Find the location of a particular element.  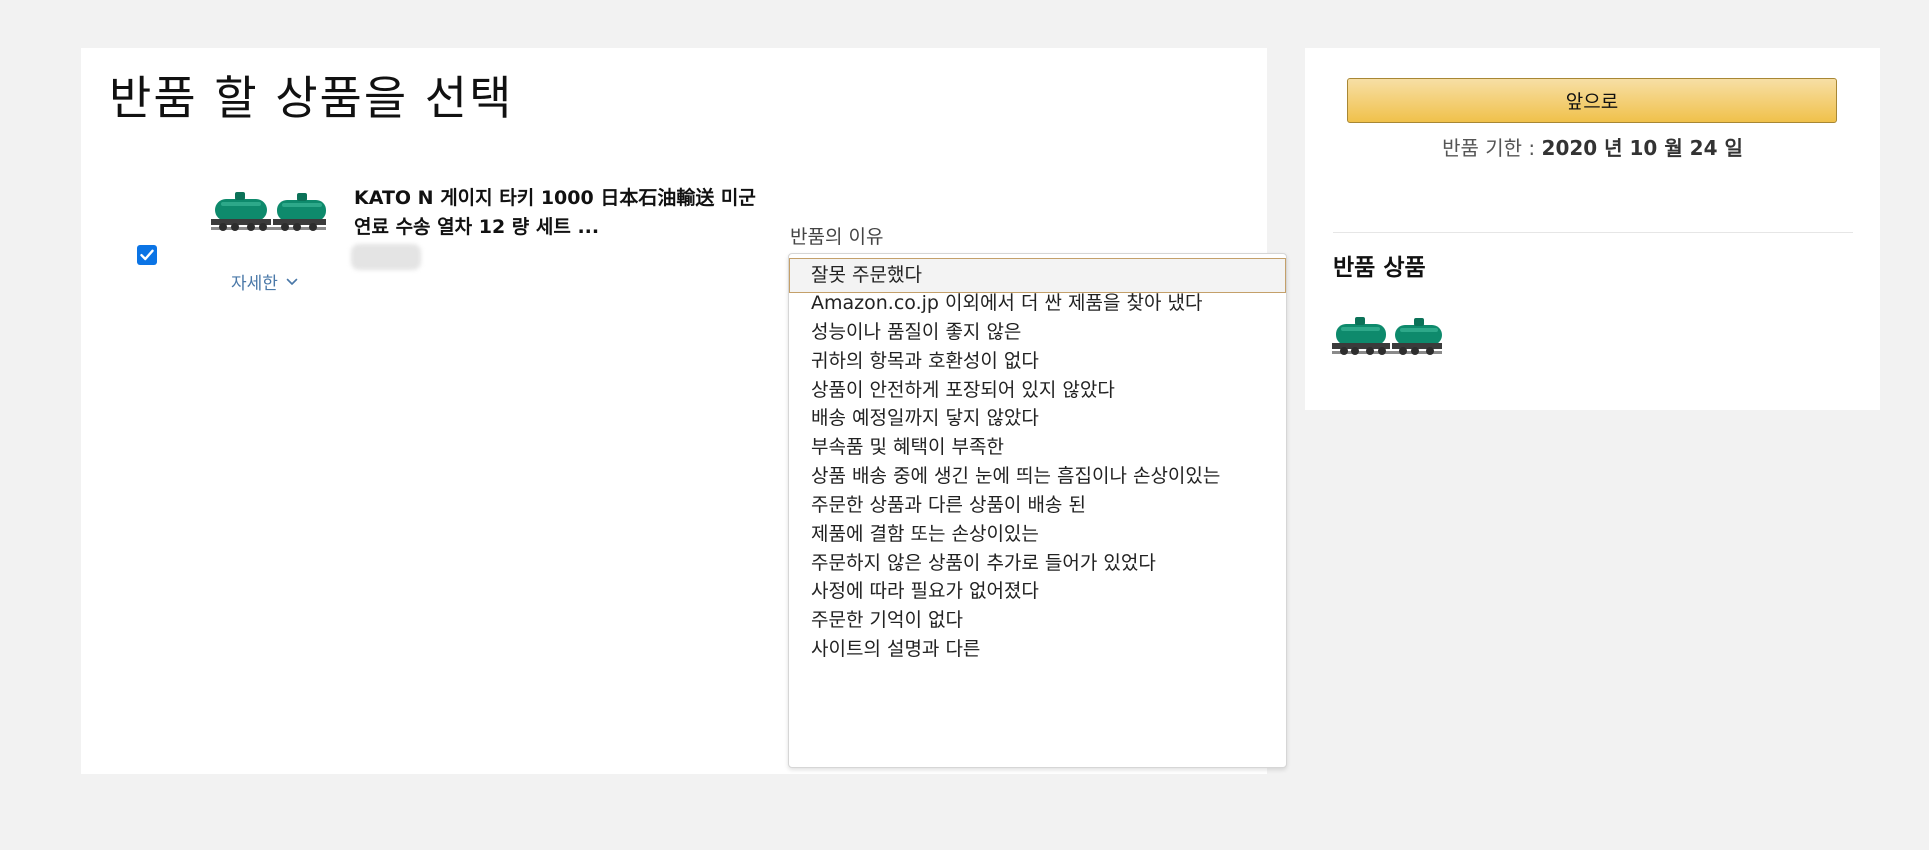

divider is located at coordinates (1593, 232).